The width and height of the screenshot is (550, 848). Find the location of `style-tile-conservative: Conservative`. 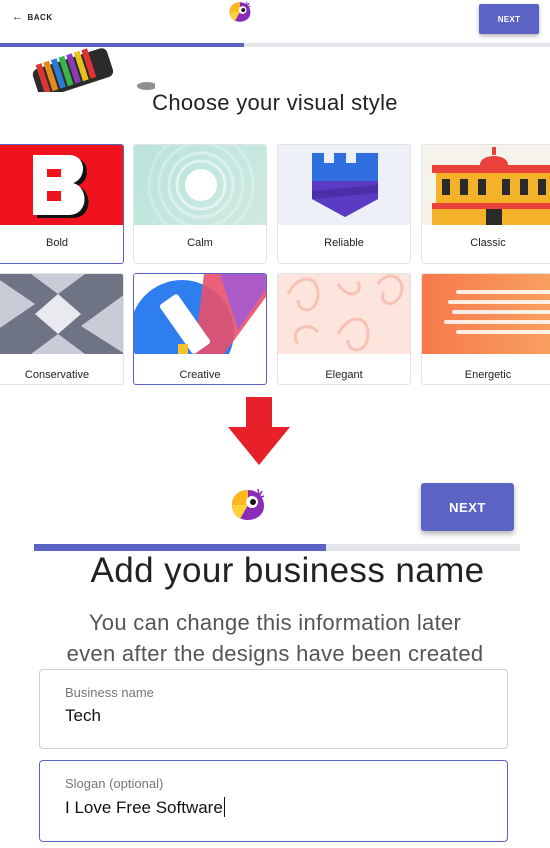

style-tile-conservative: Conservative is located at coordinates (62, 329).